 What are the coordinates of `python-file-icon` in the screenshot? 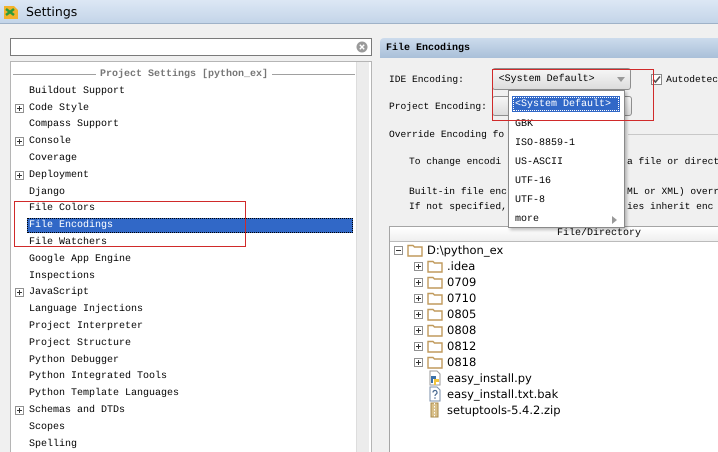 It's located at (435, 378).